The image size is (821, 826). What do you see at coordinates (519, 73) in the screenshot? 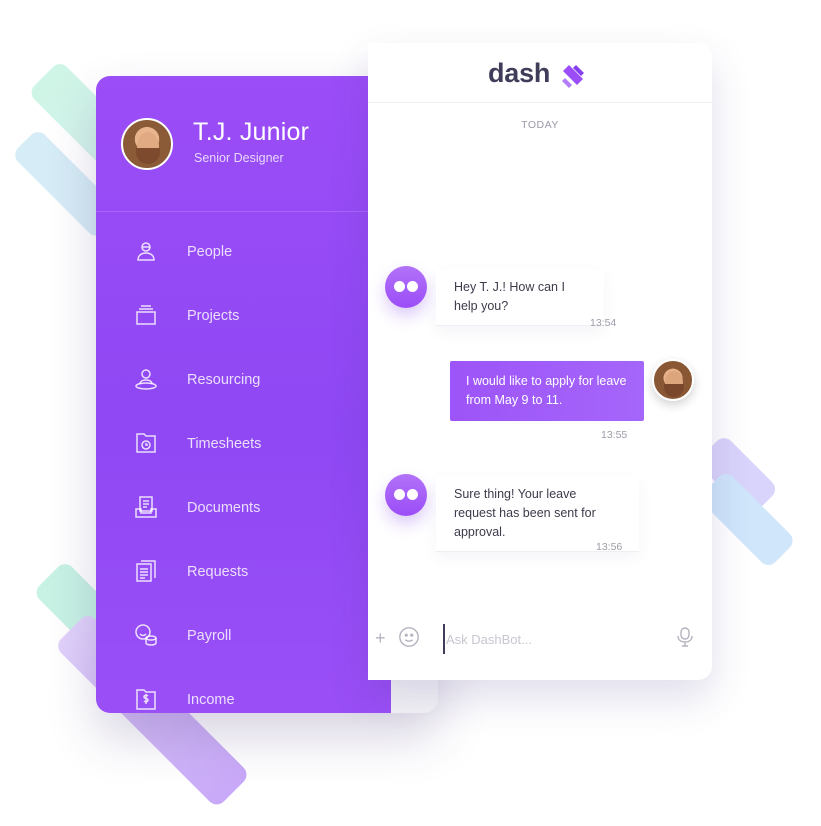
I see `app-logo-text: dash` at bounding box center [519, 73].